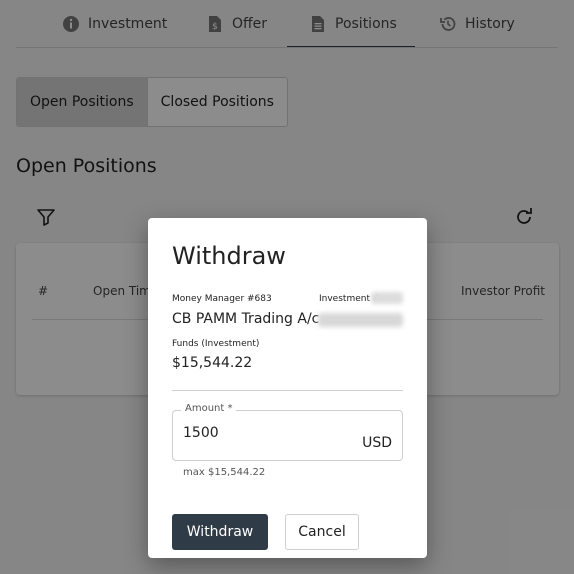 This screenshot has height=574, width=574. What do you see at coordinates (222, 299) in the screenshot?
I see `money-manager-label: Money Manager #683` at bounding box center [222, 299].